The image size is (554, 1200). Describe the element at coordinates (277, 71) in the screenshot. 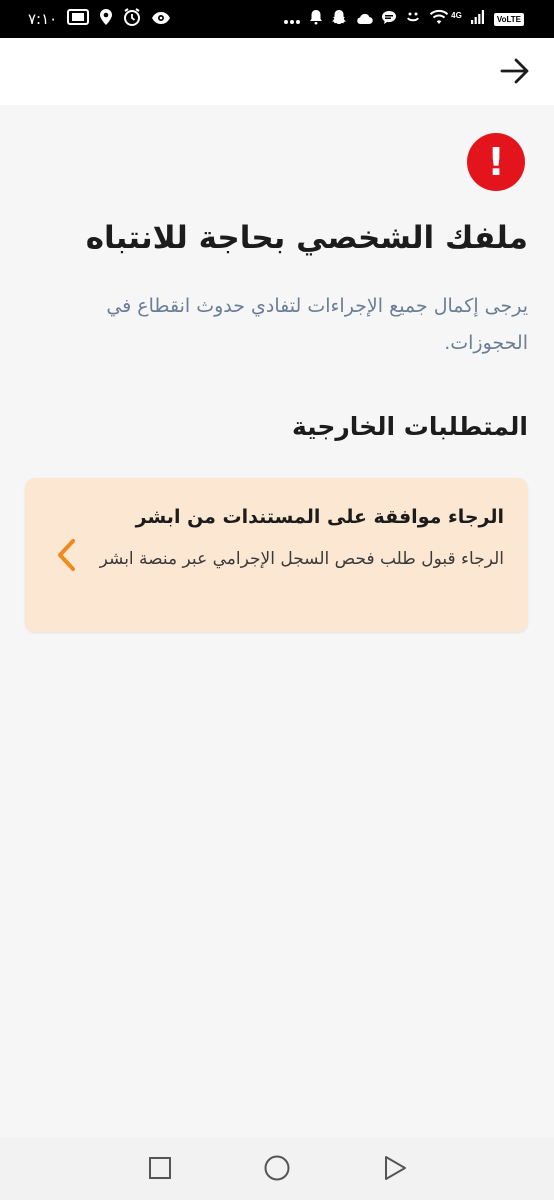

I see `app-bar` at that location.